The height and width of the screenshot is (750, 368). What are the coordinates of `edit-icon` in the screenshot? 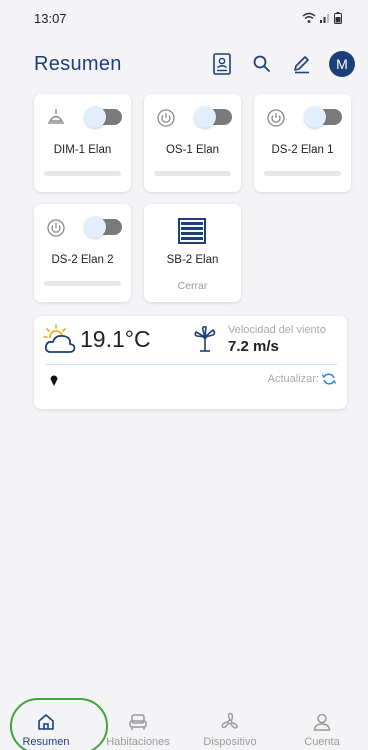 It's located at (301, 65).